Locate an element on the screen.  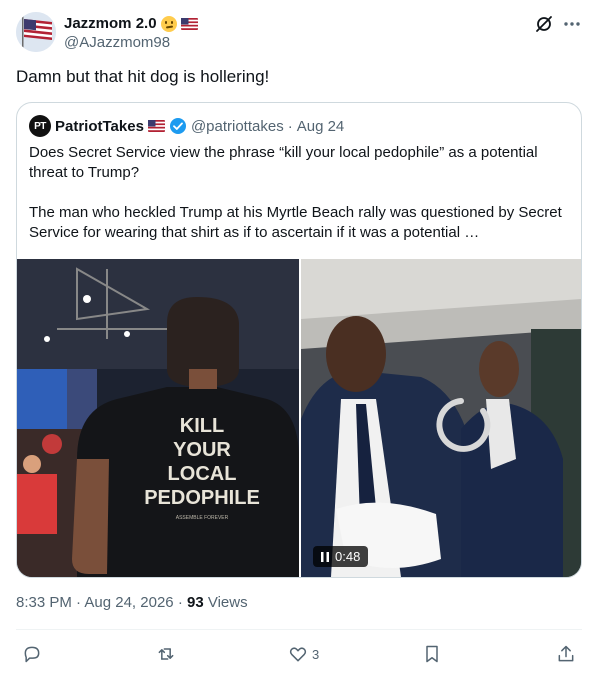
video-duration-badge: 0:48 is located at coordinates (341, 556).